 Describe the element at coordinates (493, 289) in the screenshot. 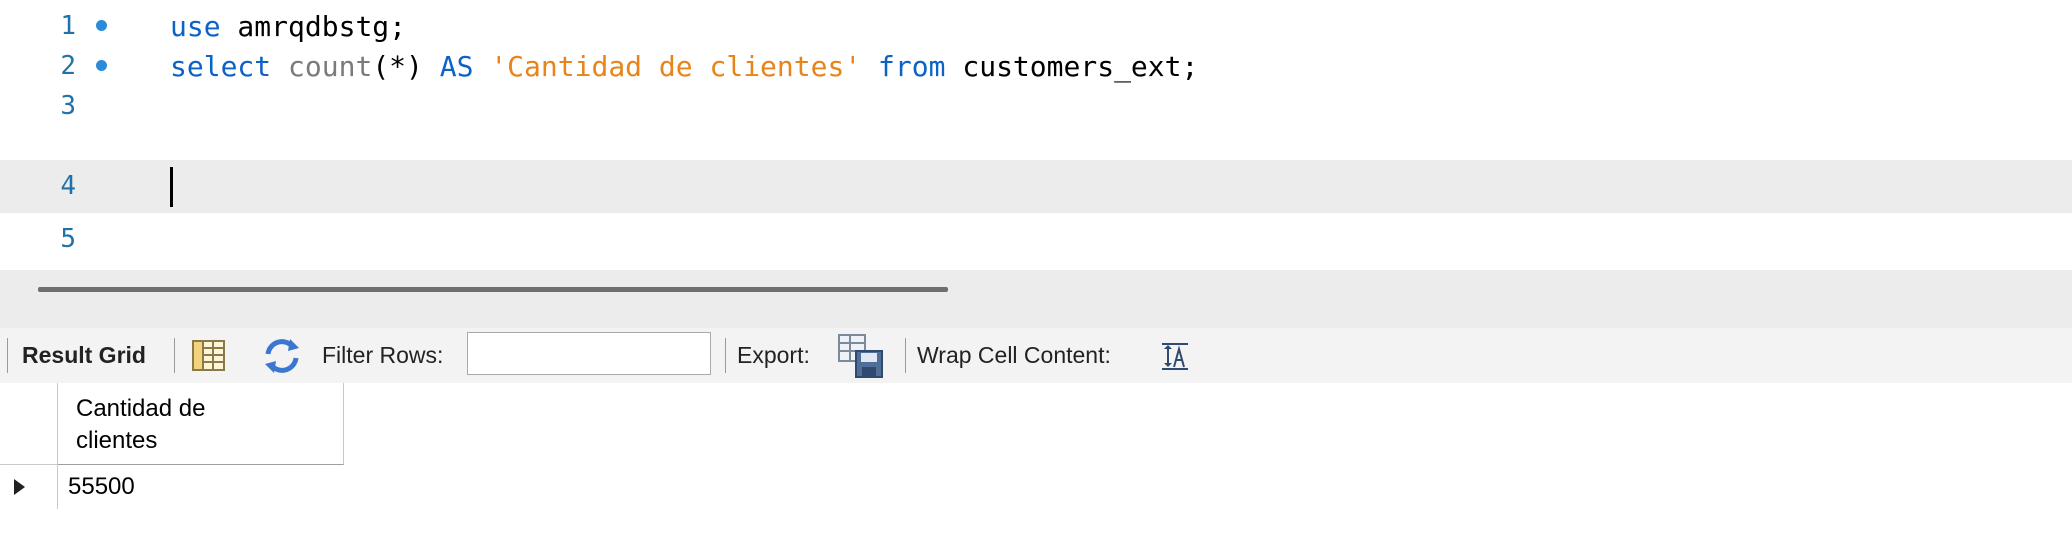

I see `horizontal-scrollbar` at that location.